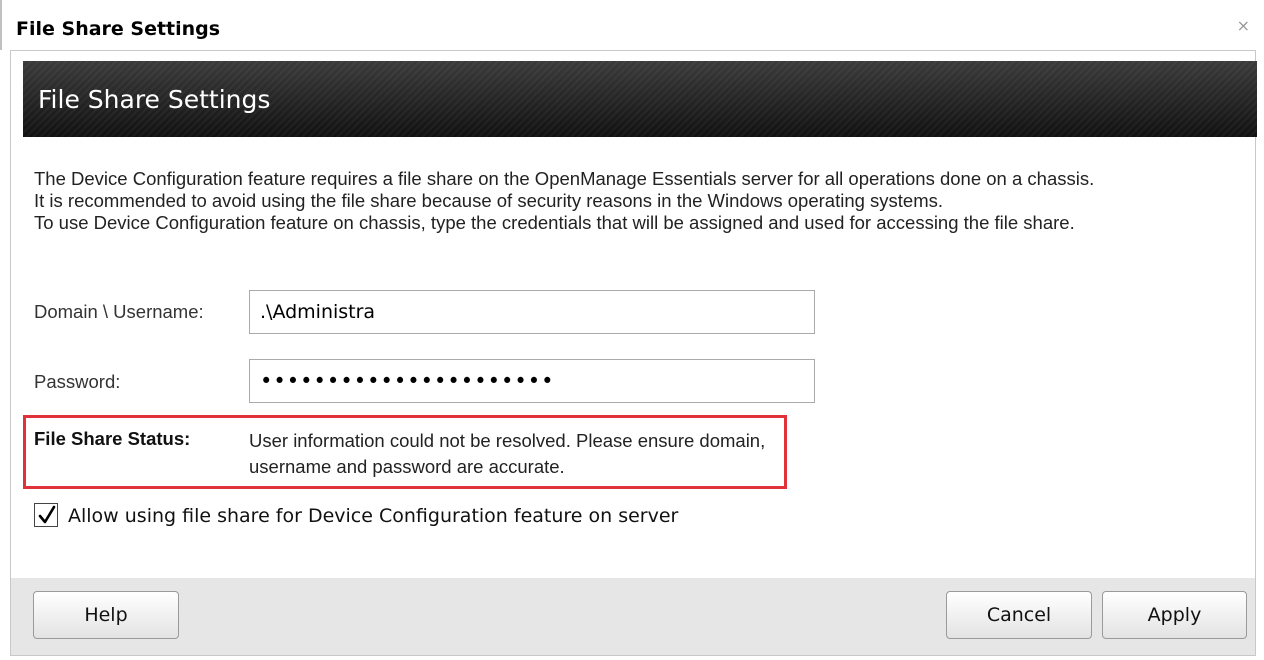 This screenshot has width=1264, height=660. I want to click on close-icon: ⨯, so click(1243, 26).